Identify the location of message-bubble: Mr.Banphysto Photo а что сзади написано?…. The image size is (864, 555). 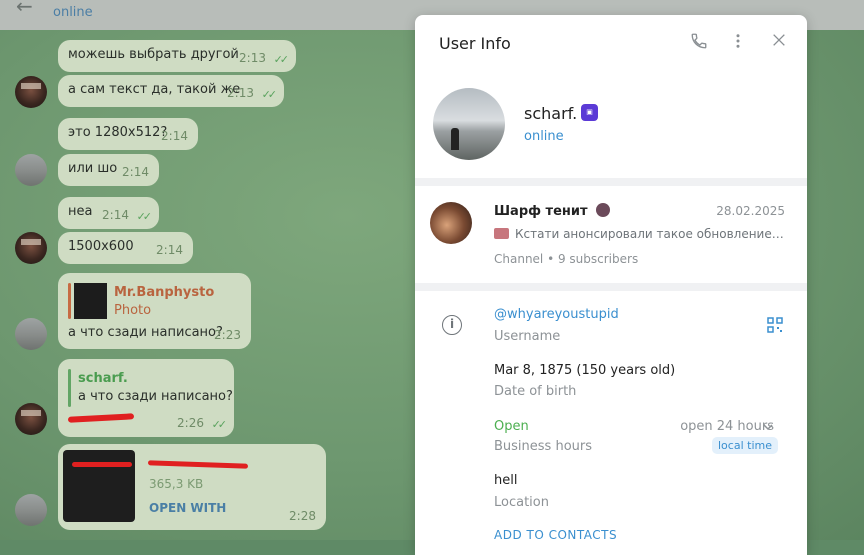
(154, 311).